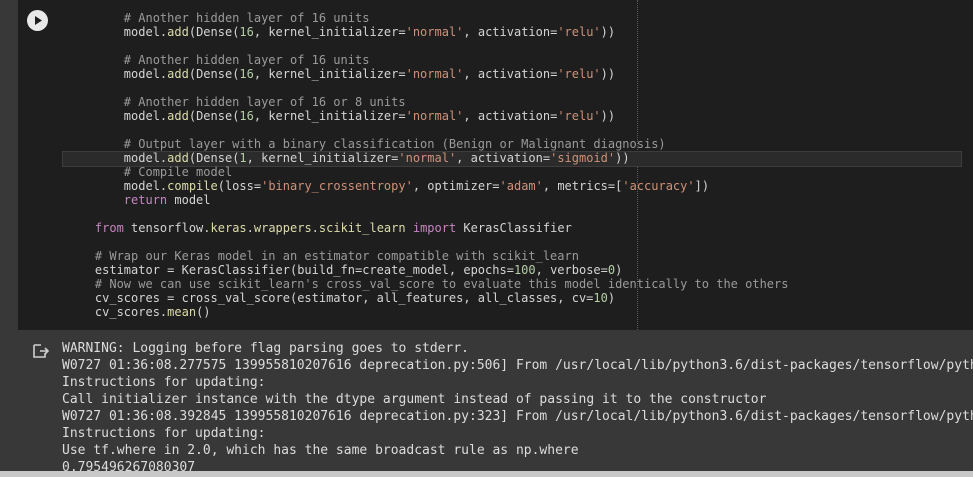 Image resolution: width=973 pixels, height=477 pixels. I want to click on code-token: keras, so click(228, 228).